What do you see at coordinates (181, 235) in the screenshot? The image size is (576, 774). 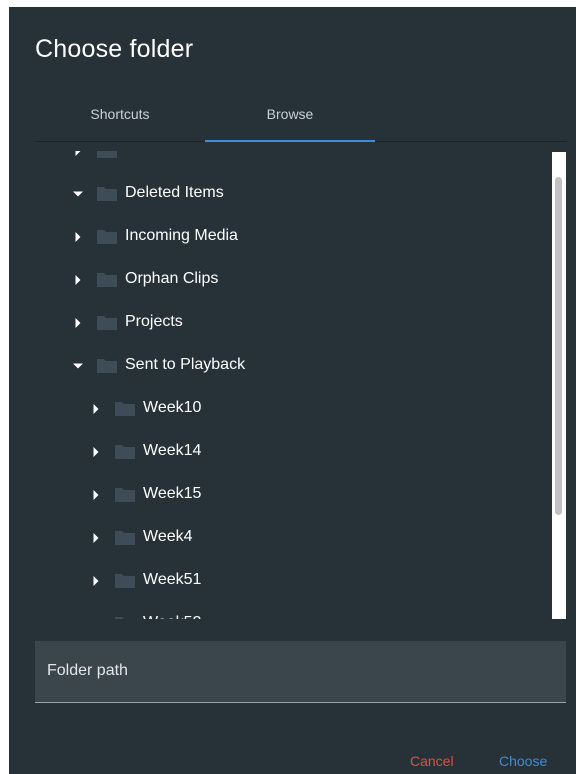 I see `tree-row-label: Incoming Media` at bounding box center [181, 235].